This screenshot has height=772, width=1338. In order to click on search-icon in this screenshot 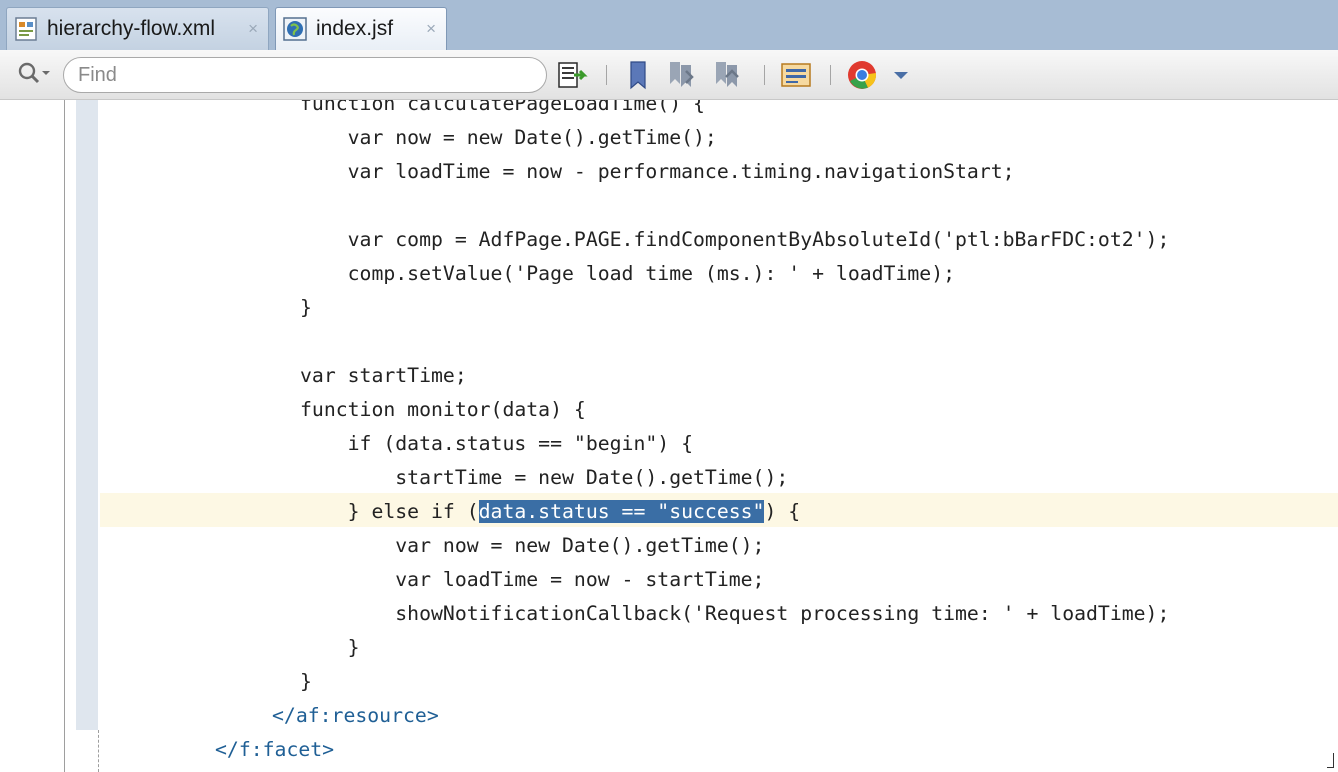, I will do `click(34, 74)`.